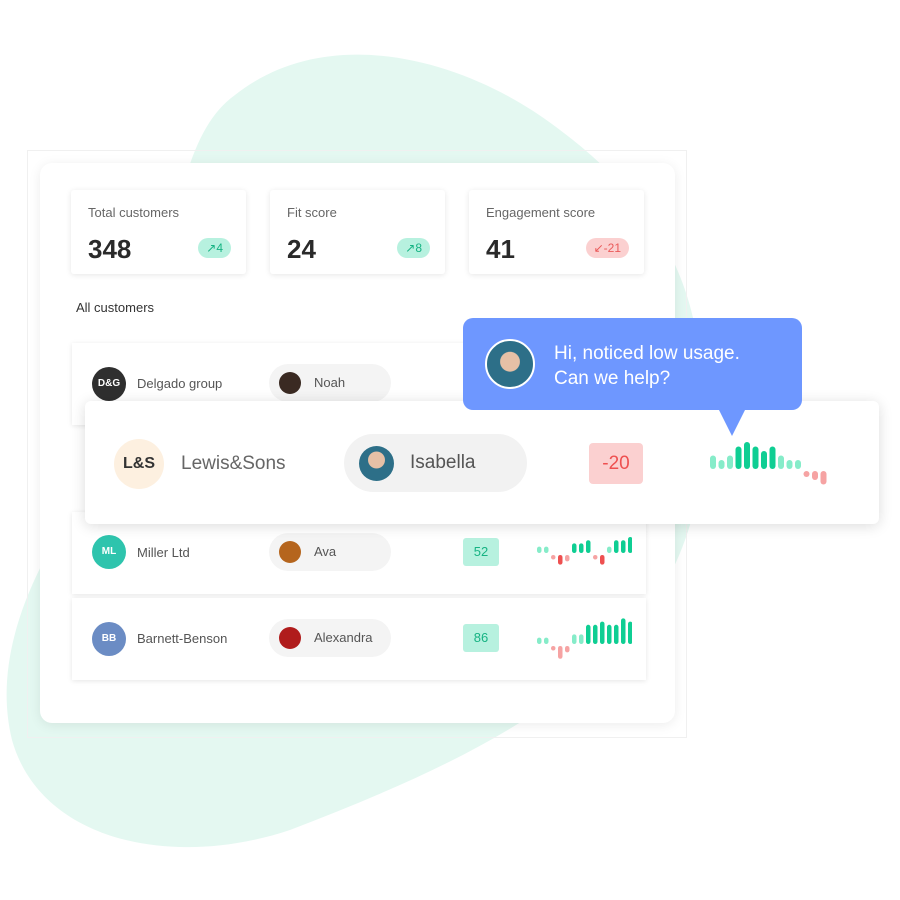  What do you see at coordinates (219, 248) in the screenshot?
I see `trend-value: 4` at bounding box center [219, 248].